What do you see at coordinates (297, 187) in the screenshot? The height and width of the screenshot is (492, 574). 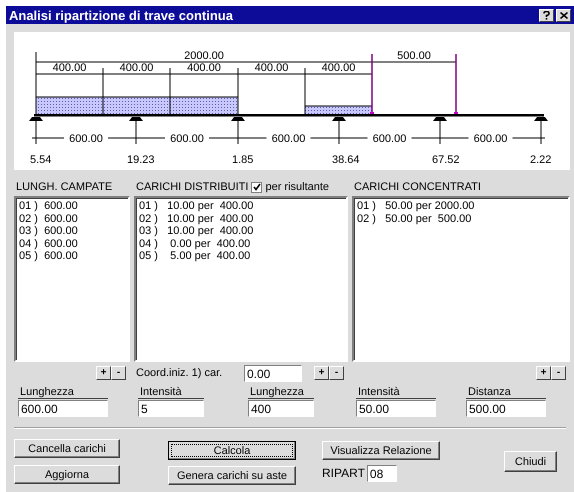 I see `checkbox-label: per risultante` at bounding box center [297, 187].